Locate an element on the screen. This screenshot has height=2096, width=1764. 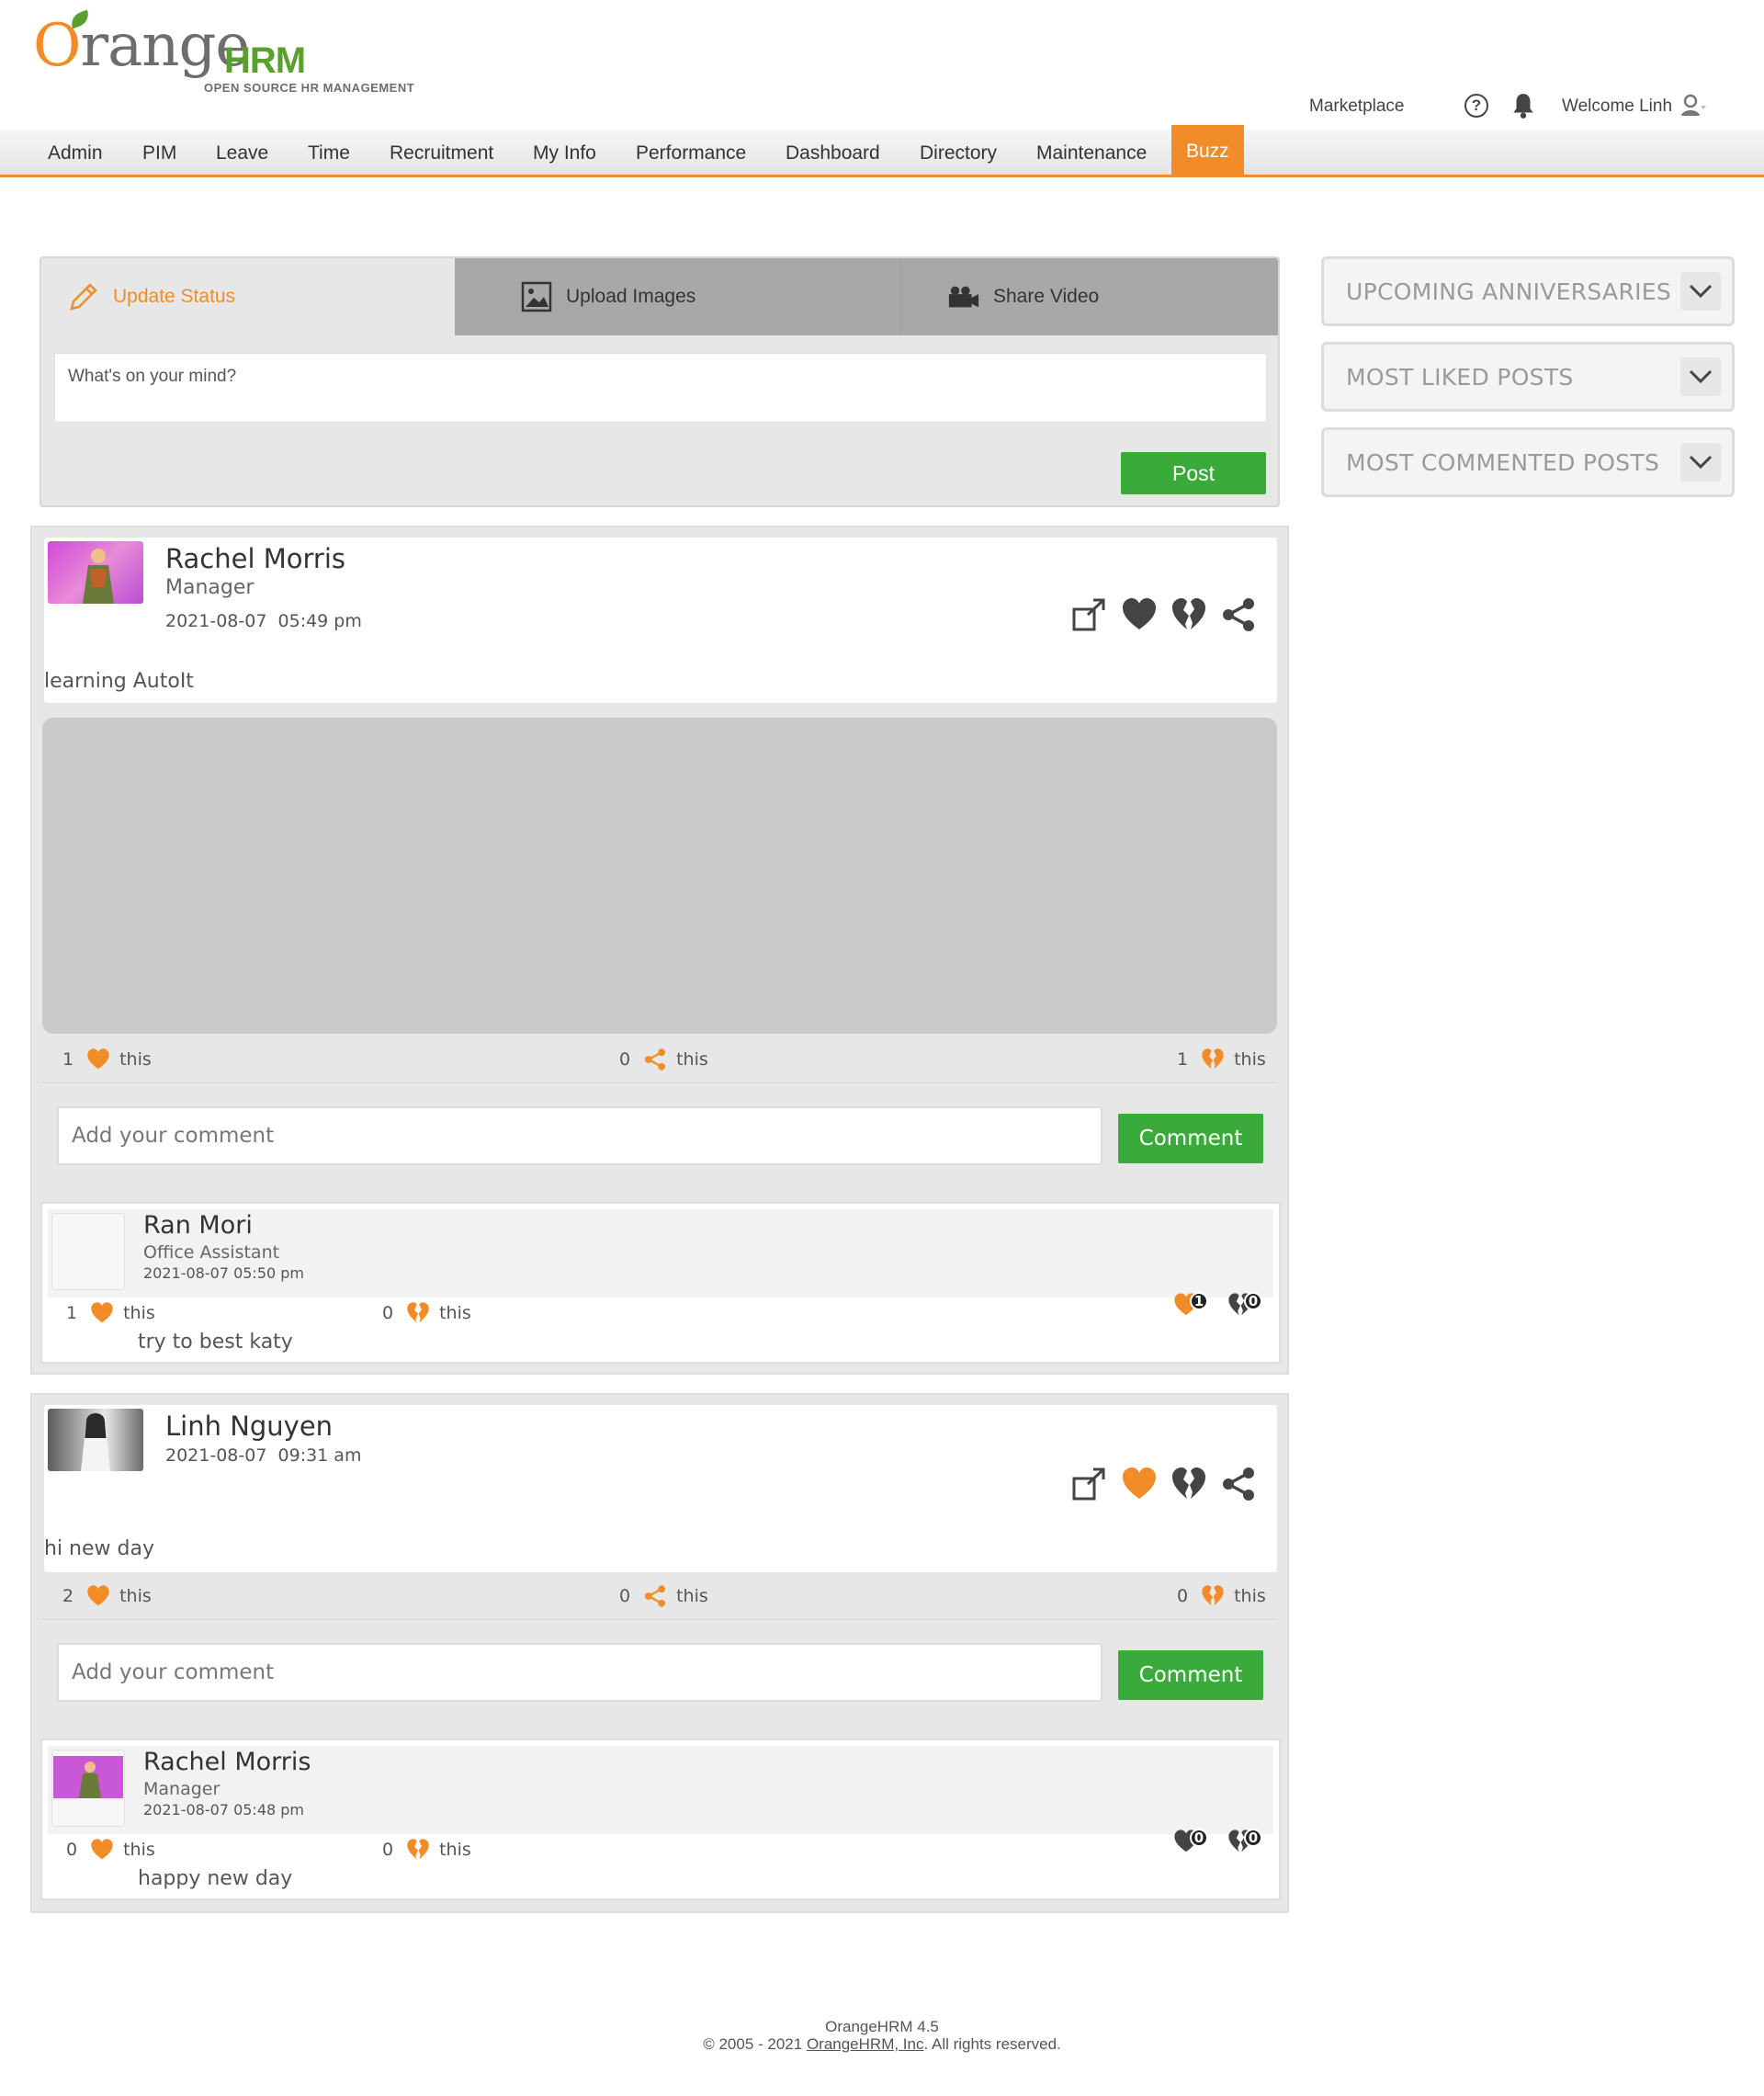
like-count: 0 this is located at coordinates (110, 1850).